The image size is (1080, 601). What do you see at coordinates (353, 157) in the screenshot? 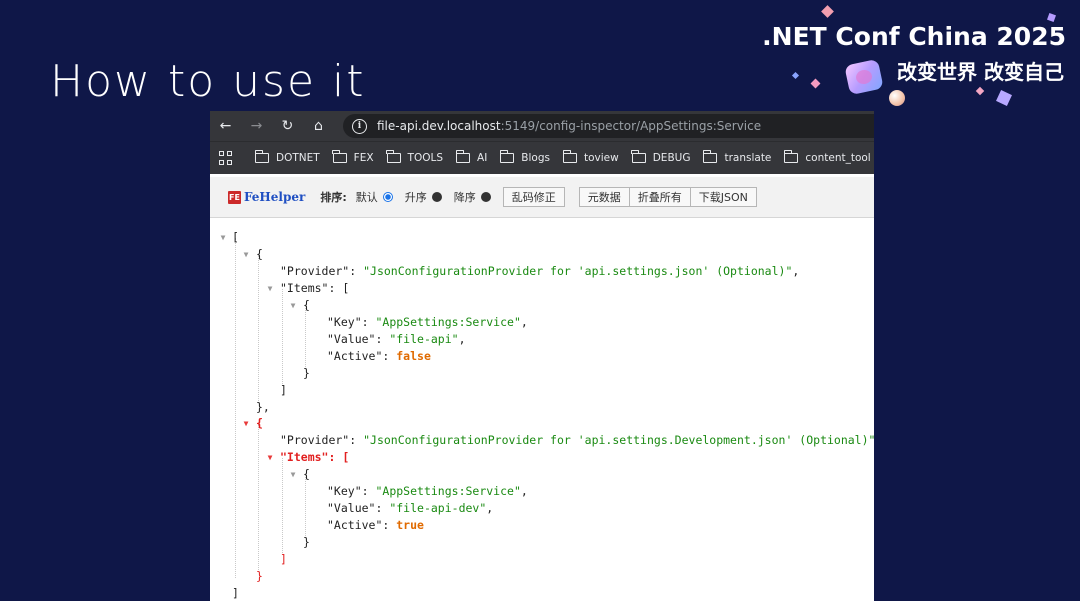
I see `bookmark-fex: FEX` at bounding box center [353, 157].